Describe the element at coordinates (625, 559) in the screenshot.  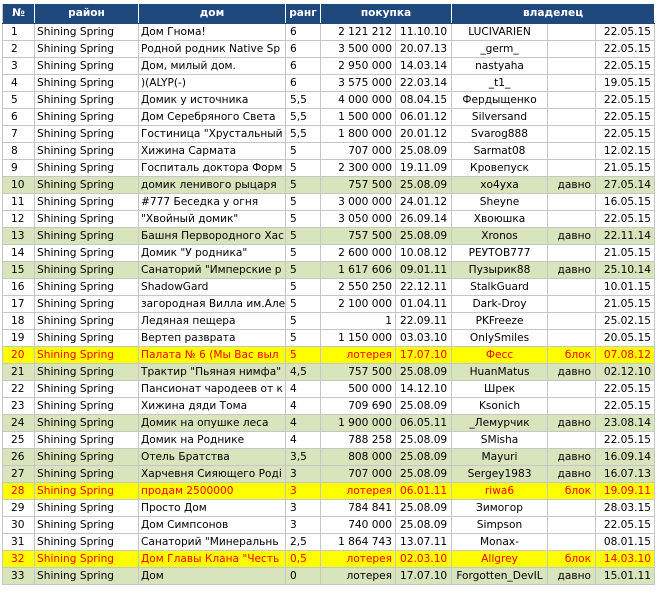
I see `cell-owner-date: 14.03.10` at that location.